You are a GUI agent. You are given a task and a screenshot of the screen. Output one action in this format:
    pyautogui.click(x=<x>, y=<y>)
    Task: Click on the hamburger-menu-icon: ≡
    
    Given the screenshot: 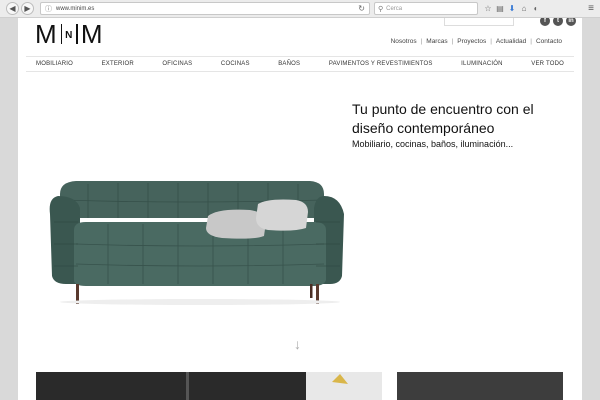 What is the action you would take?
    pyautogui.click(x=591, y=8)
    